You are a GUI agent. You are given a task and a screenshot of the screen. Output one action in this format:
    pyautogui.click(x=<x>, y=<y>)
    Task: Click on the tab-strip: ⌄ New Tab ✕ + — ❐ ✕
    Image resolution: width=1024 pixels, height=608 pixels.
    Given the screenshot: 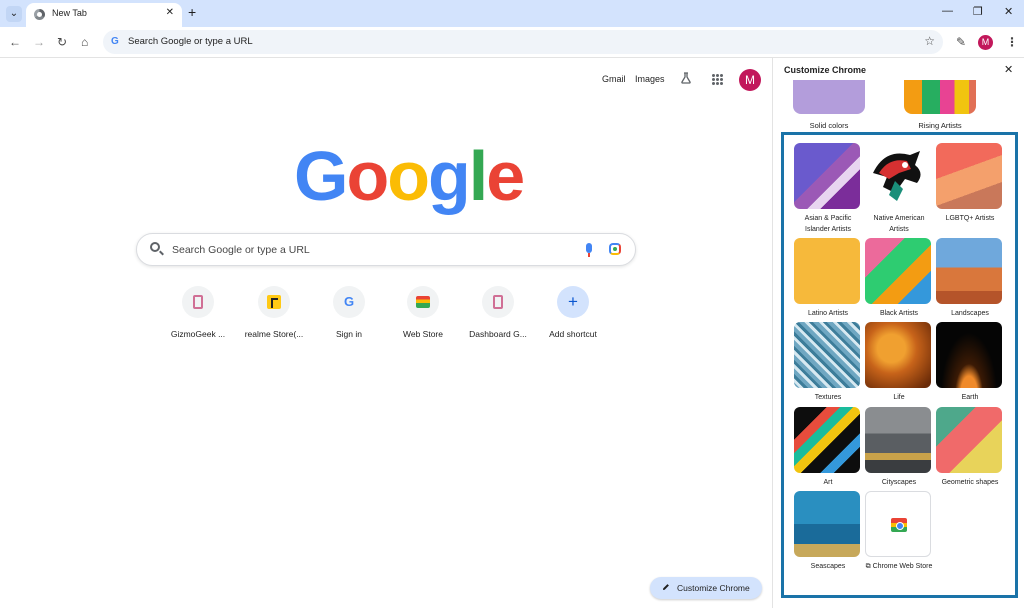 What is the action you would take?
    pyautogui.click(x=512, y=13)
    